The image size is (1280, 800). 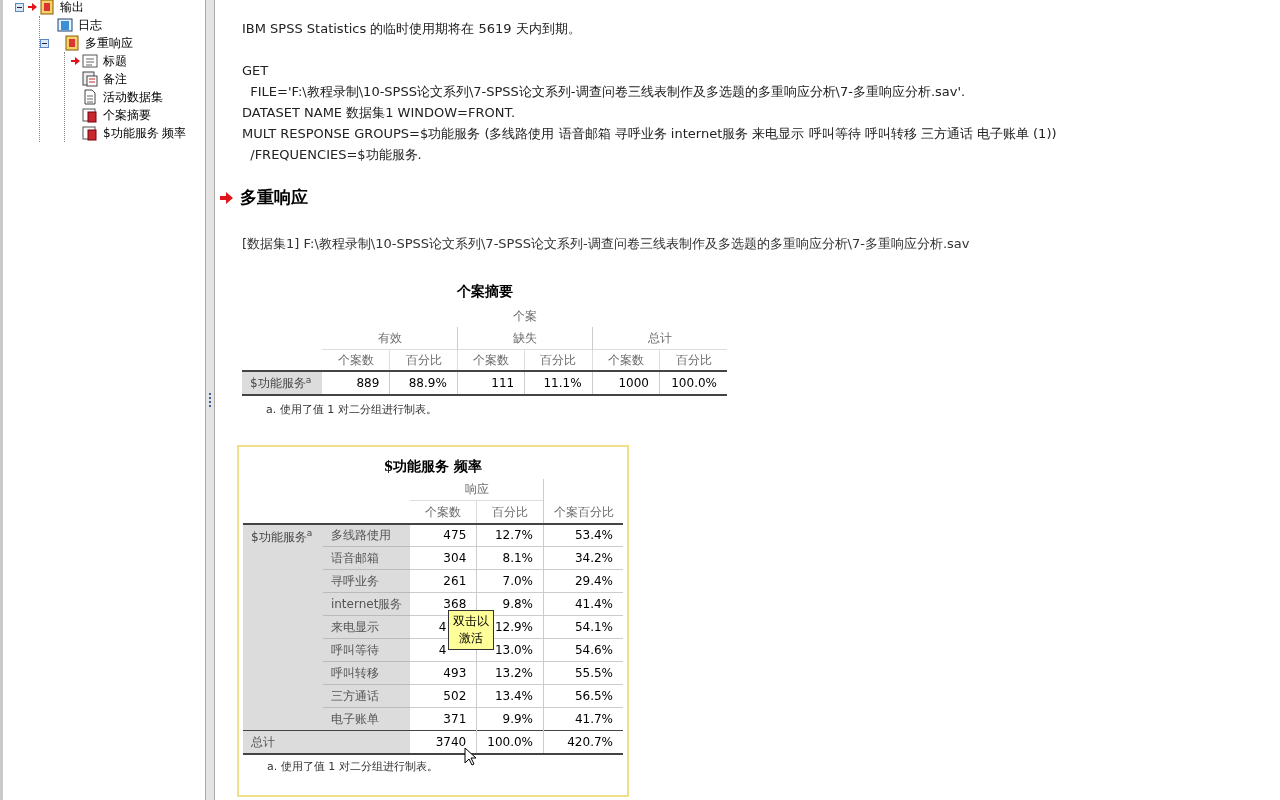 I want to click on log-line: IBM SPSS Statistics 的临时使用期将在 5619 天内到期。, so click(x=412, y=29).